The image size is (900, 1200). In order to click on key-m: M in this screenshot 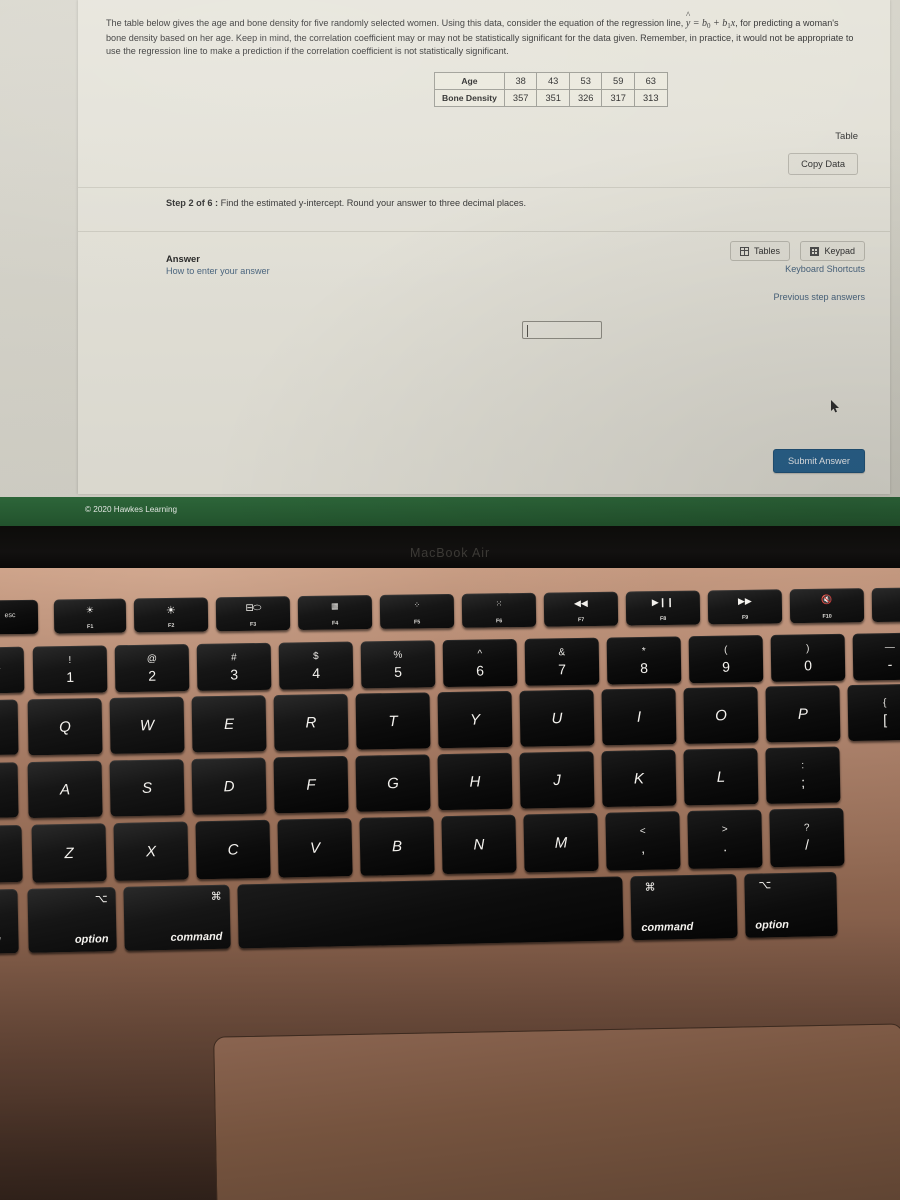, I will do `click(561, 842)`.